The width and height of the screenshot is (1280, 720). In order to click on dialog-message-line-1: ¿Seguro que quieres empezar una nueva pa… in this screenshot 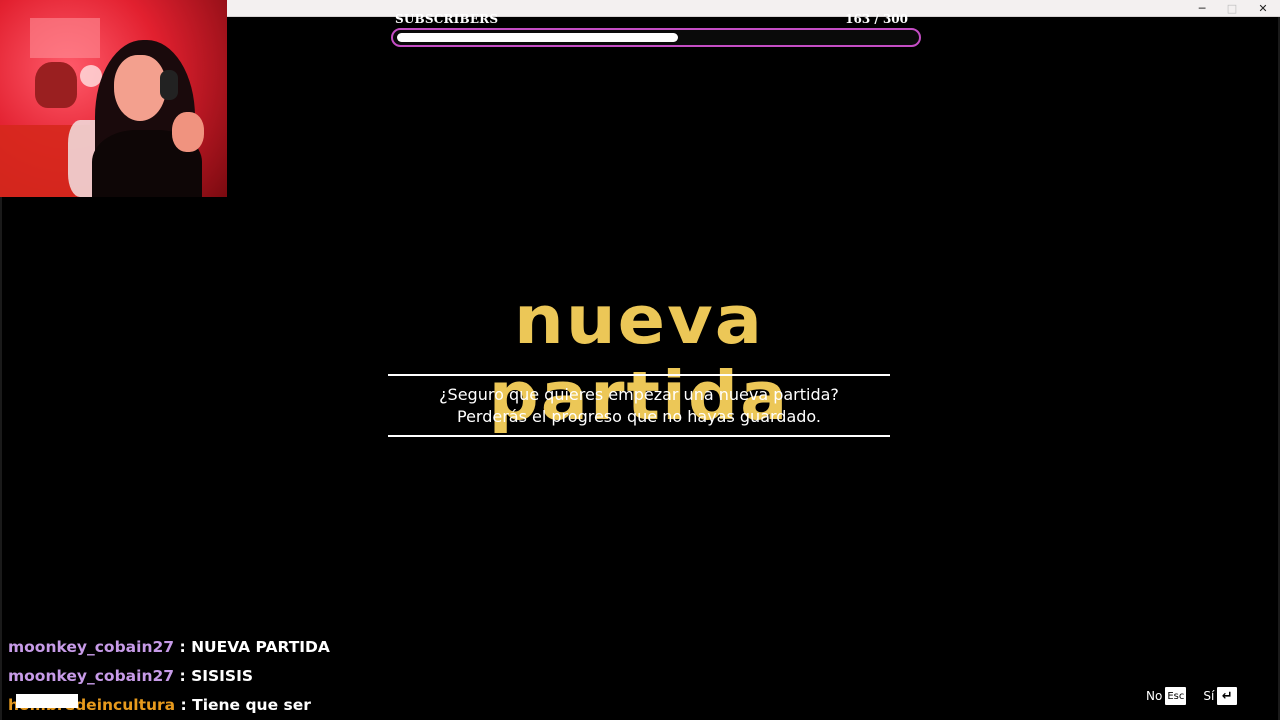, I will do `click(639, 394)`.